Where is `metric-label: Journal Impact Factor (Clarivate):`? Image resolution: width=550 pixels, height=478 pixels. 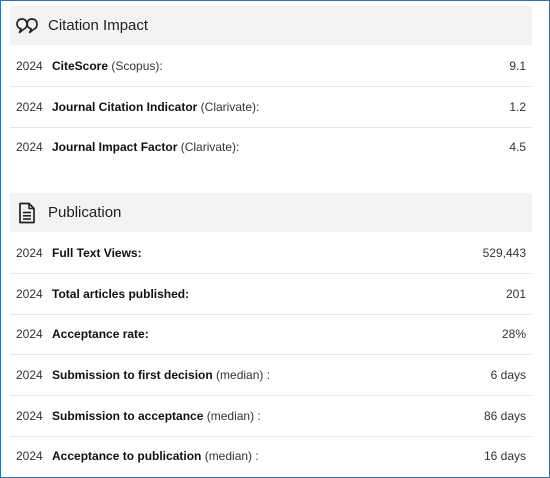
metric-label: Journal Impact Factor (Clarivate): is located at coordinates (146, 147).